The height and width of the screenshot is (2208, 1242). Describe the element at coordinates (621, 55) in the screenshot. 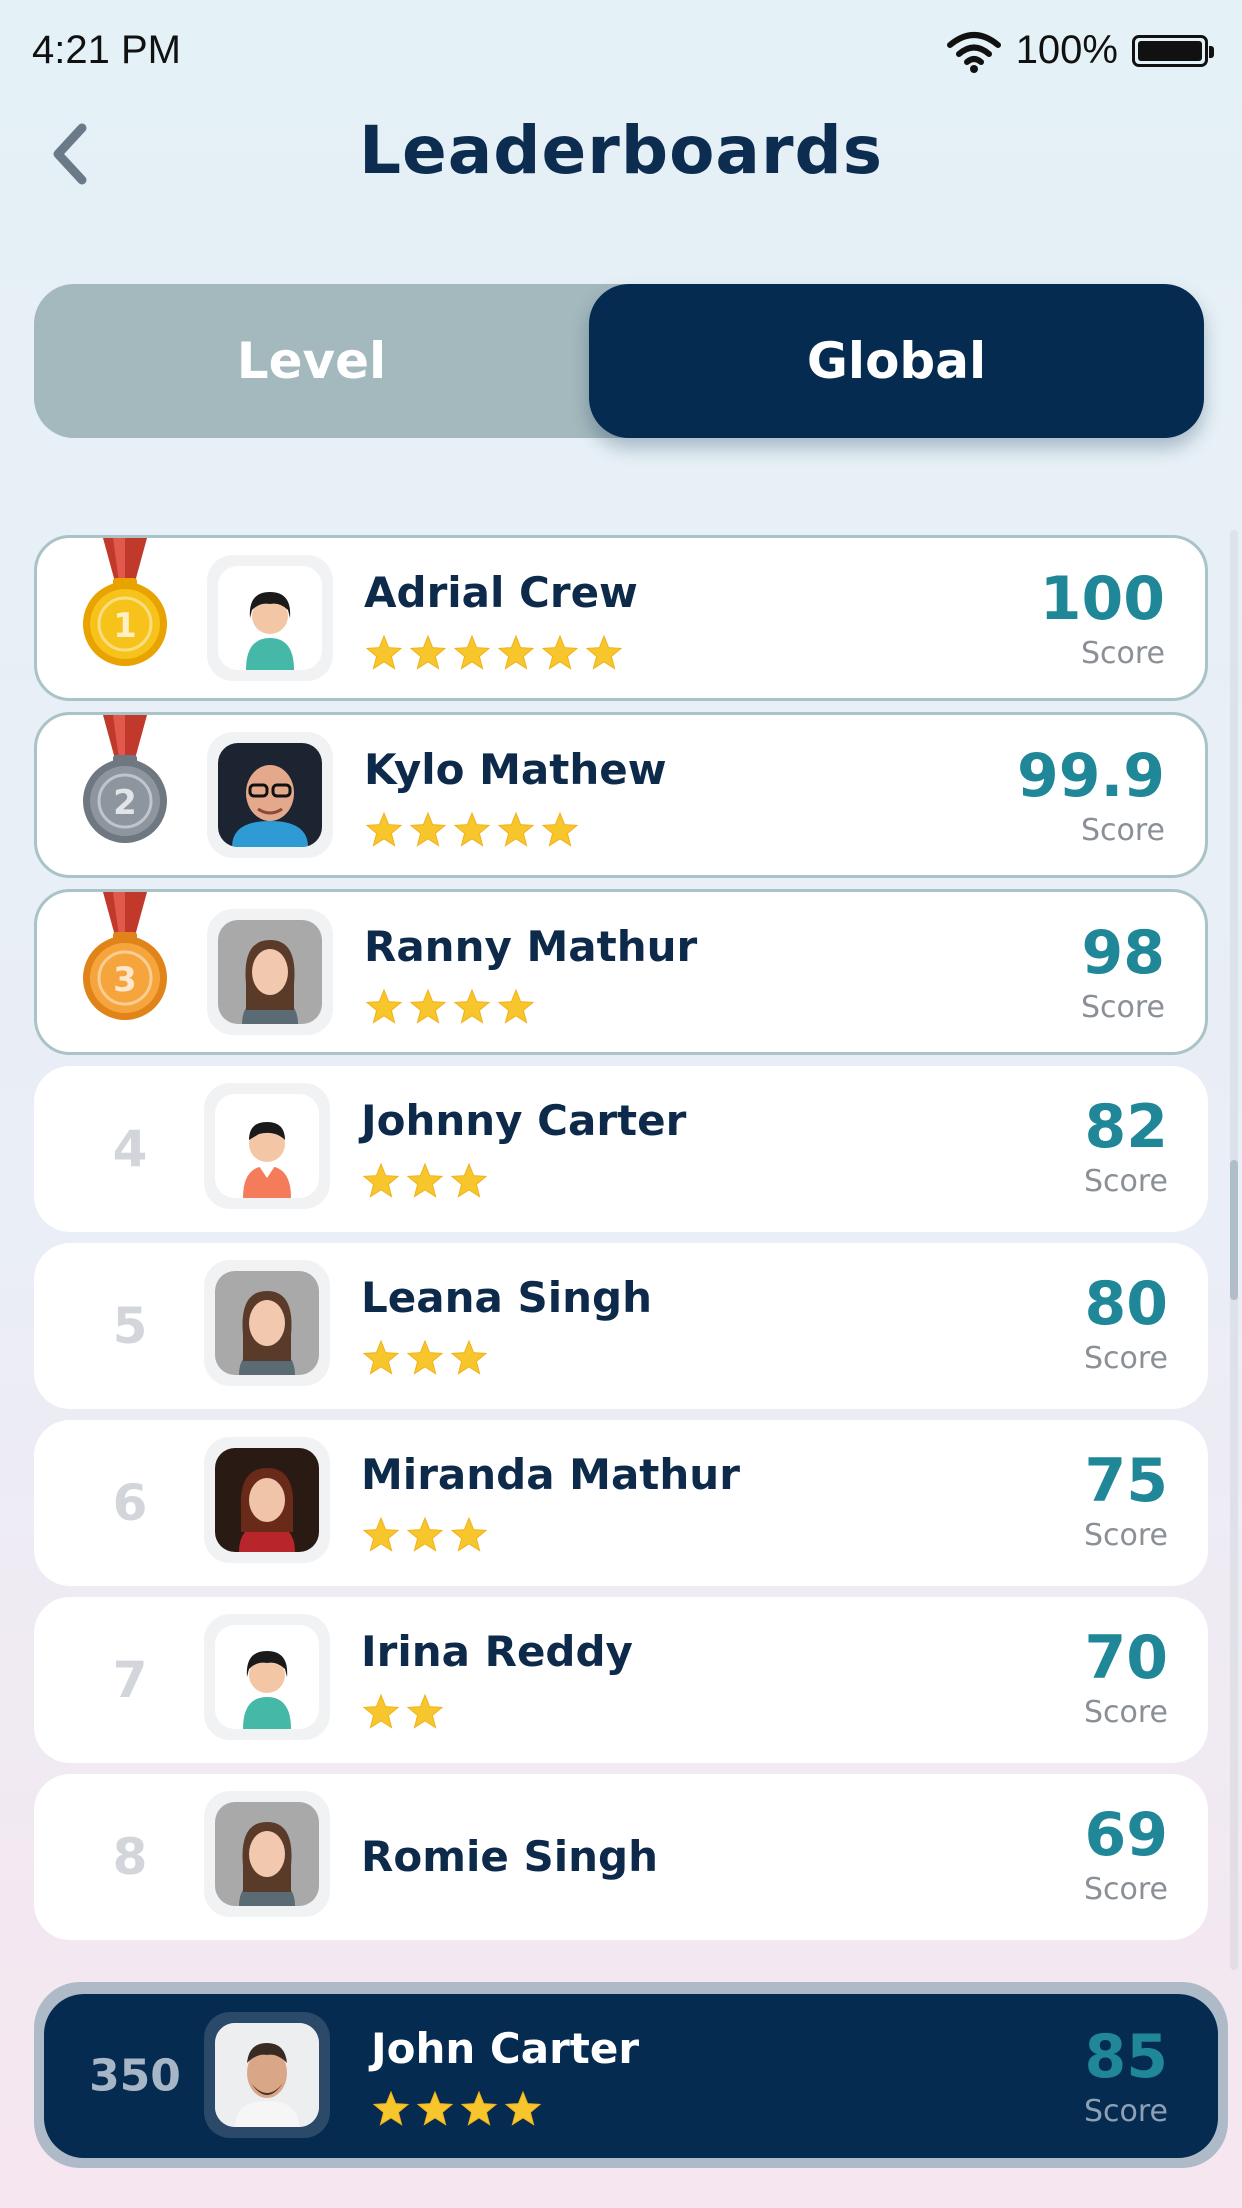

I see `status-bar: 4:21 PM 100%` at that location.